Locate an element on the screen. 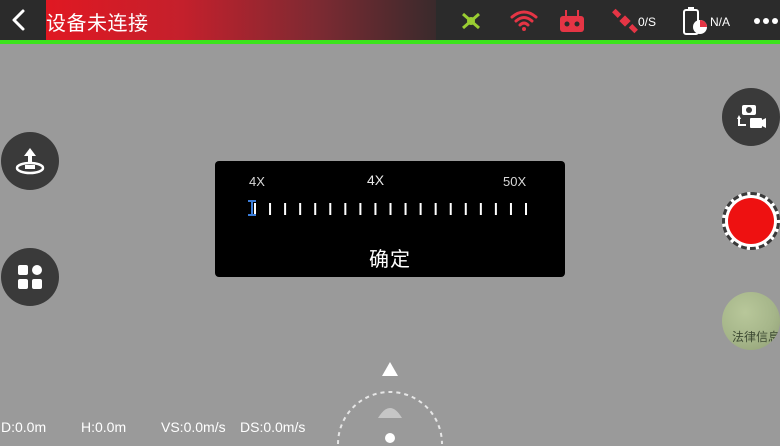 Image resolution: width=780 pixels, height=446 pixels. zoom-slider-handle is located at coordinates (252, 208).